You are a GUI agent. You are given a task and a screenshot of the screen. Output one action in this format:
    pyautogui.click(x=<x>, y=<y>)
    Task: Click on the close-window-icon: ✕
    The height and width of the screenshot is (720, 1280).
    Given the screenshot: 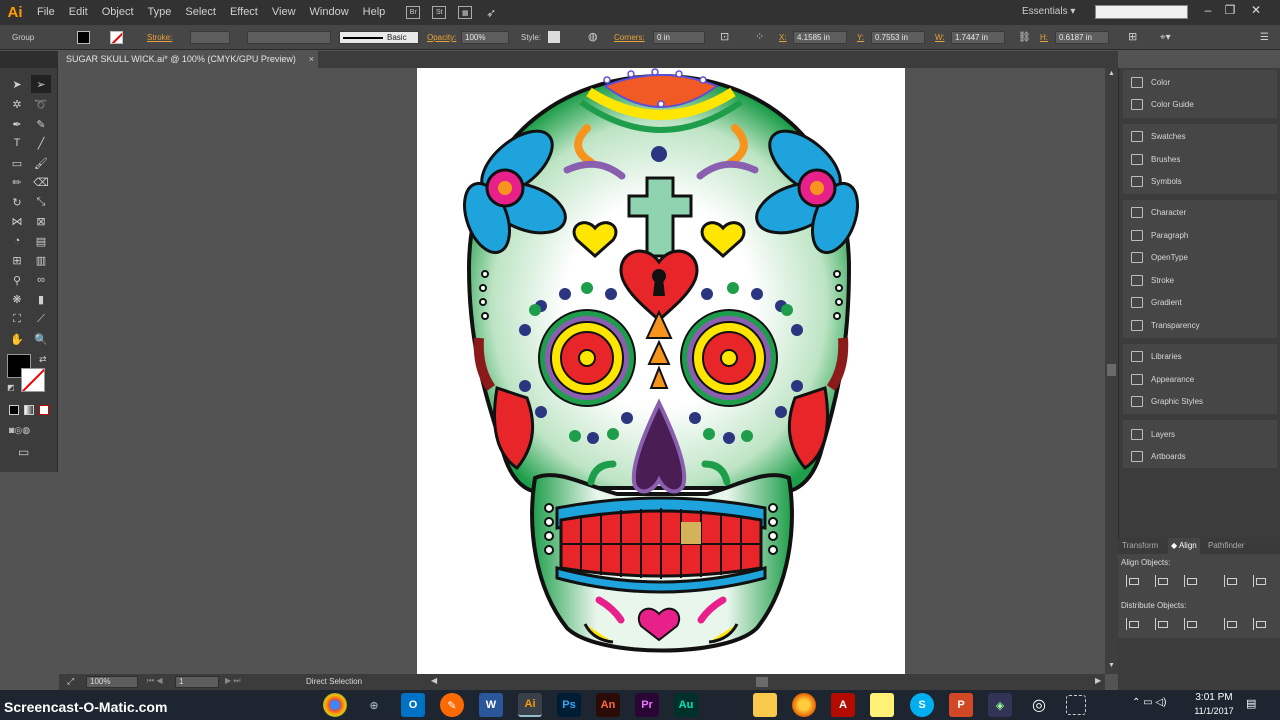 What is the action you would take?
    pyautogui.click(x=1256, y=12)
    